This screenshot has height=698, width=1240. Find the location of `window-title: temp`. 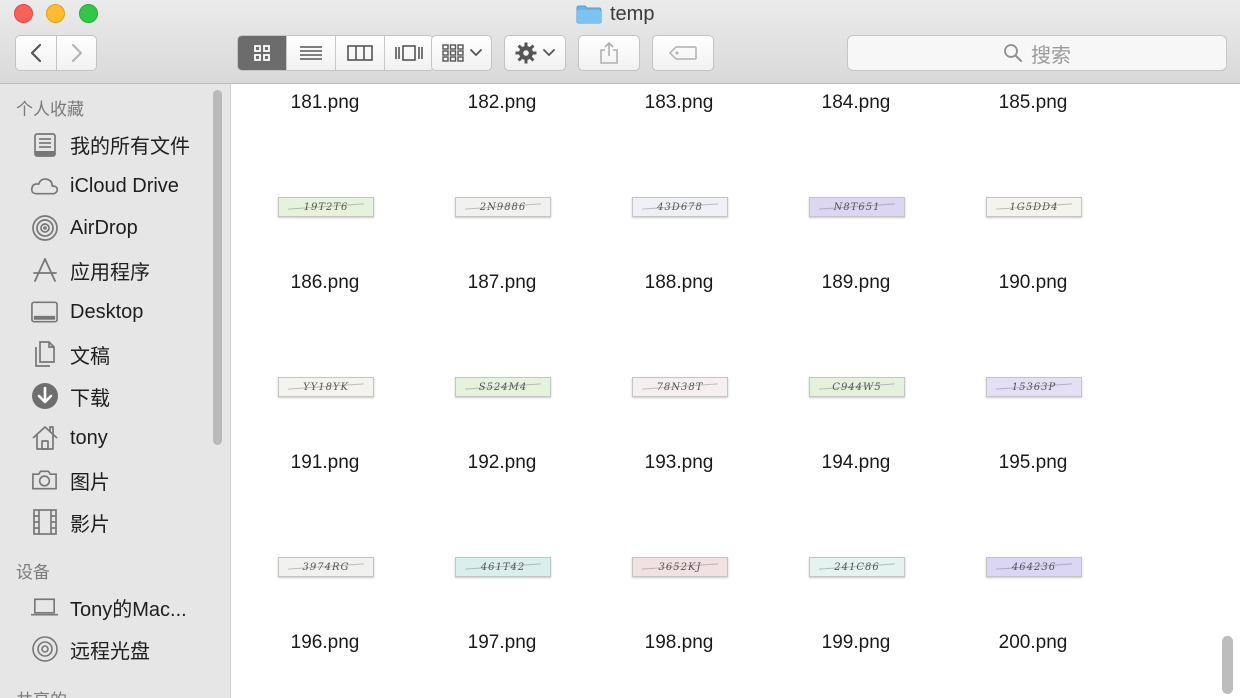

window-title: temp is located at coordinates (615, 14).